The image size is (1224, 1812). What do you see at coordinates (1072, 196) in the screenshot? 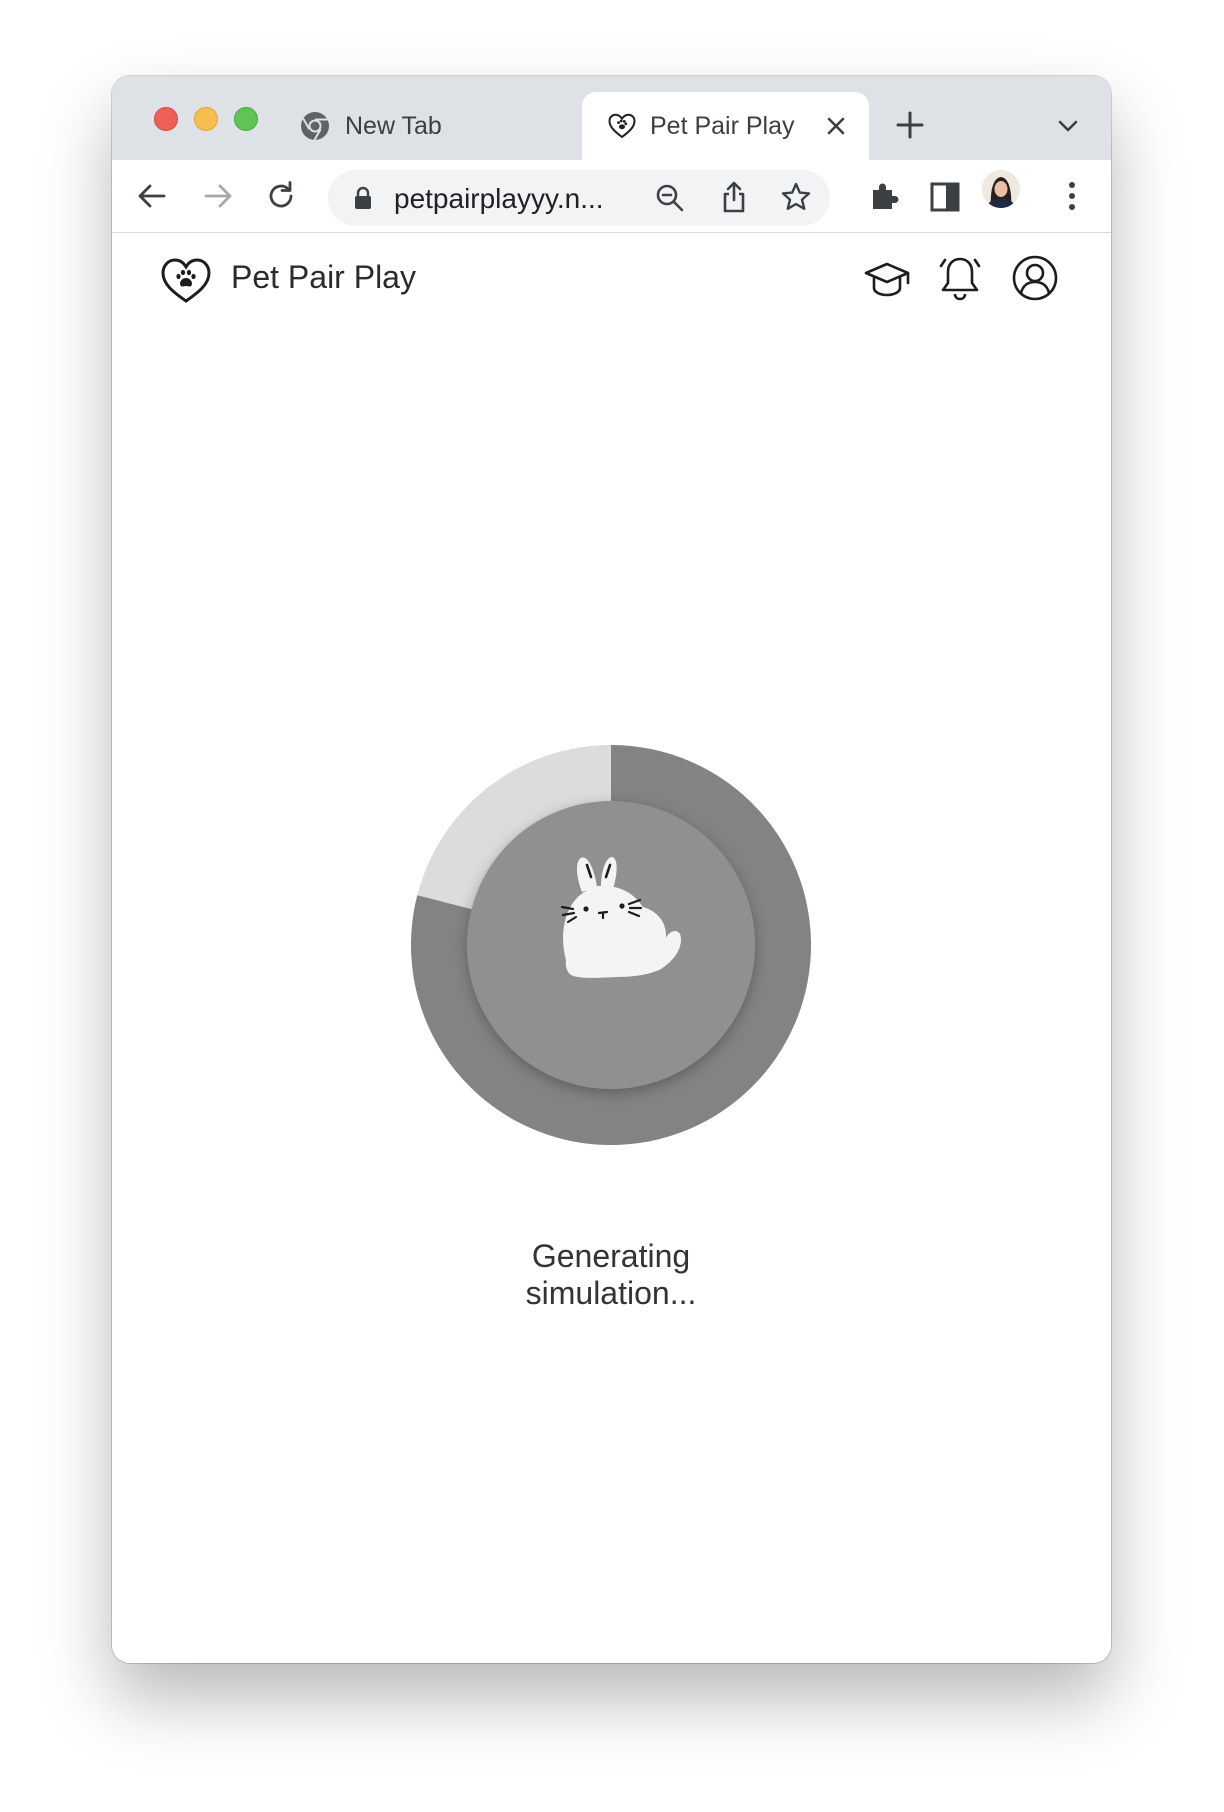
I see `more-menu-icon` at bounding box center [1072, 196].